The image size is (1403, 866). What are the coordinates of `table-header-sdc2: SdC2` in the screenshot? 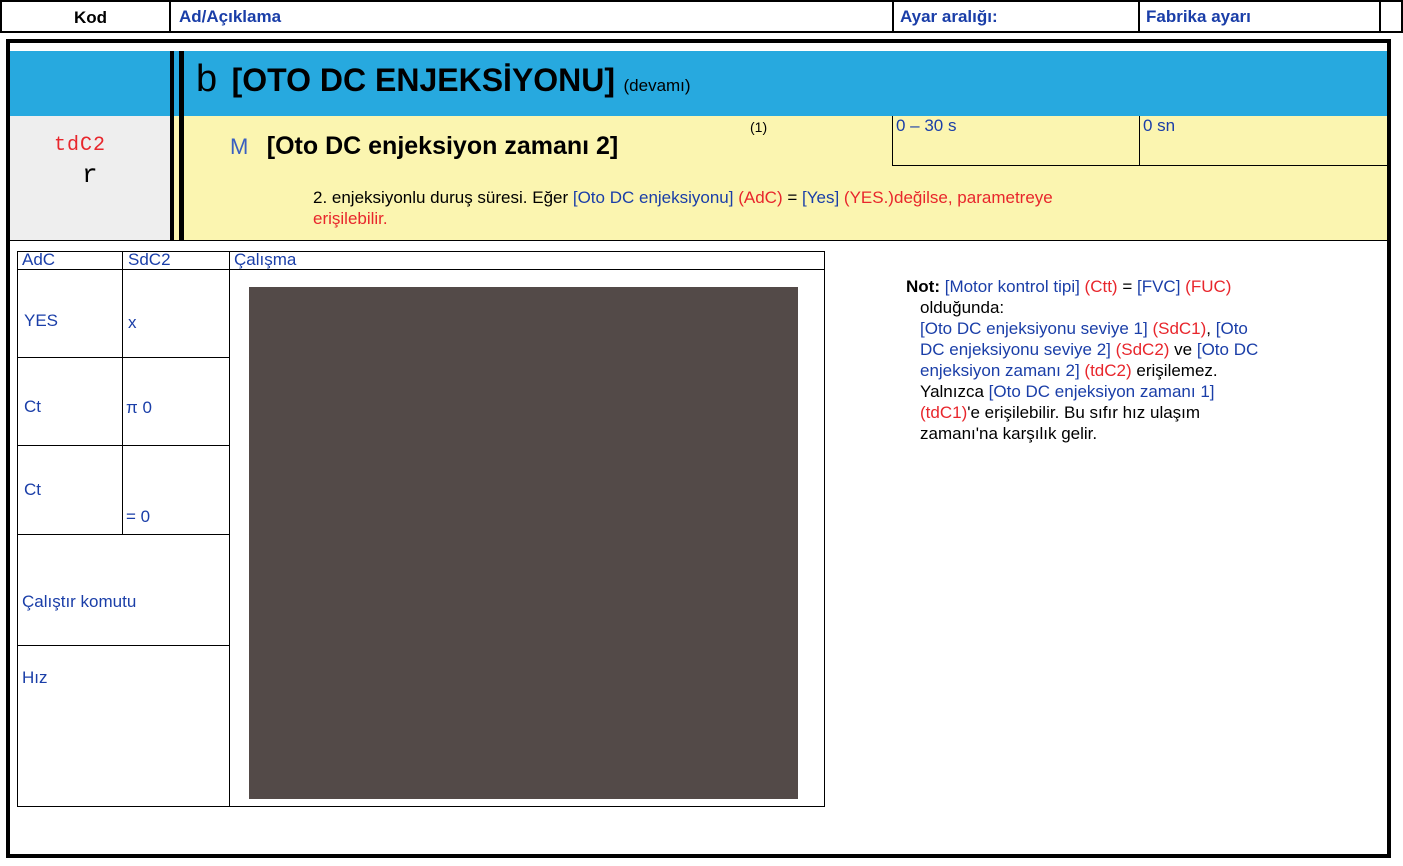 It's located at (149, 259).